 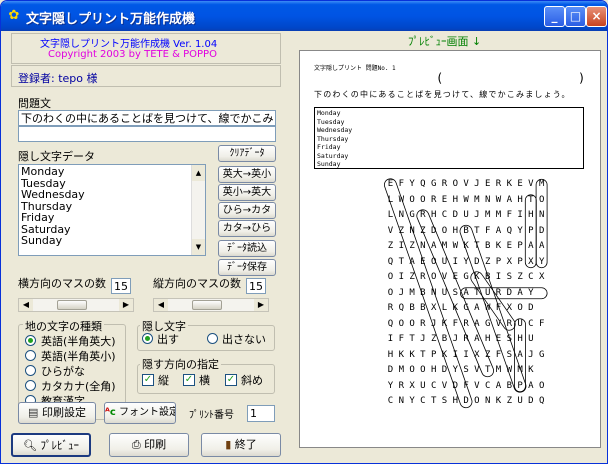 I want to click on preview-button: 🔍︎ ﾌﾟﾚﾋﾞｭｰ, so click(x=51, y=445).